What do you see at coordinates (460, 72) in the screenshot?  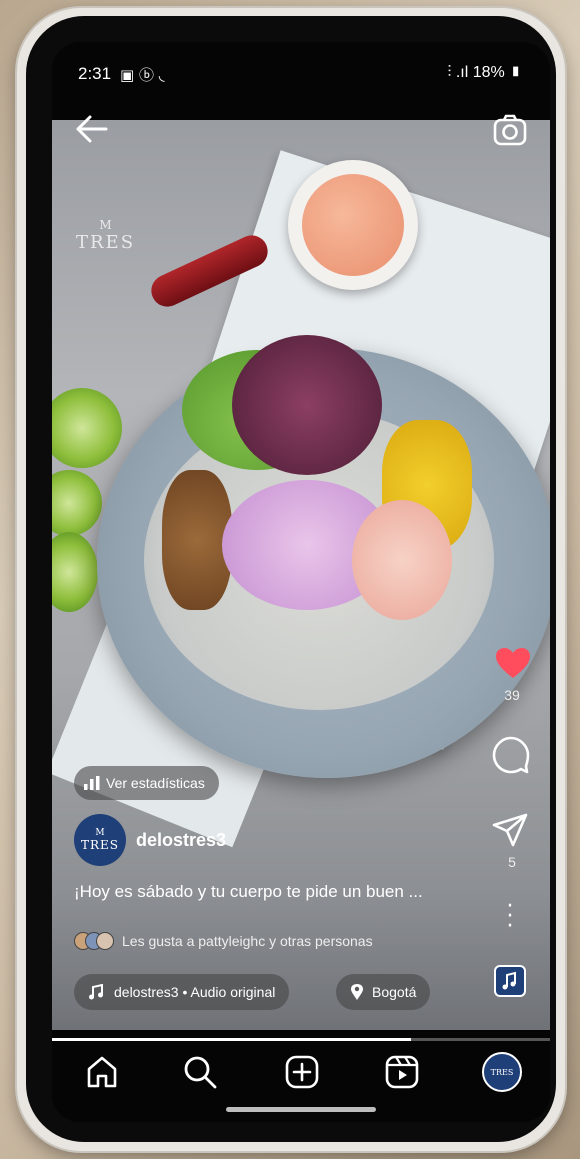 I see `signal-icon: ⫶ .ıl` at bounding box center [460, 72].